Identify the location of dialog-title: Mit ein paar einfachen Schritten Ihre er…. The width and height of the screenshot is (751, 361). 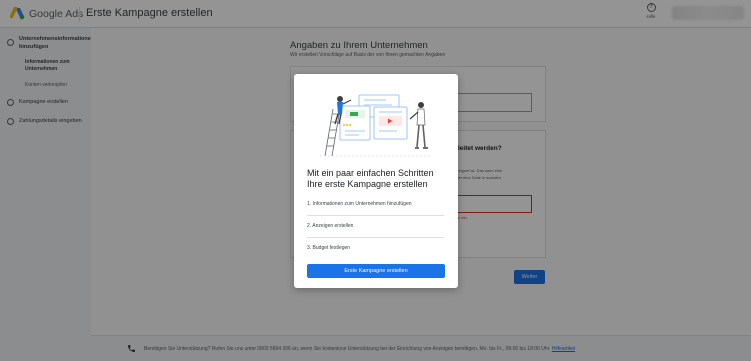
(370, 178).